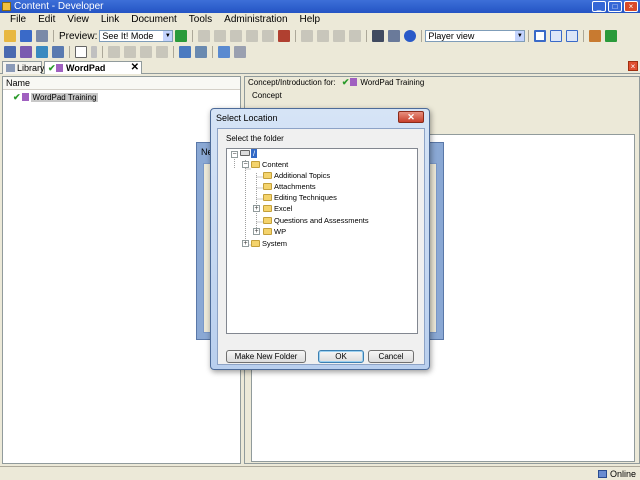  I want to click on cancel-button: Cancel, so click(391, 356).